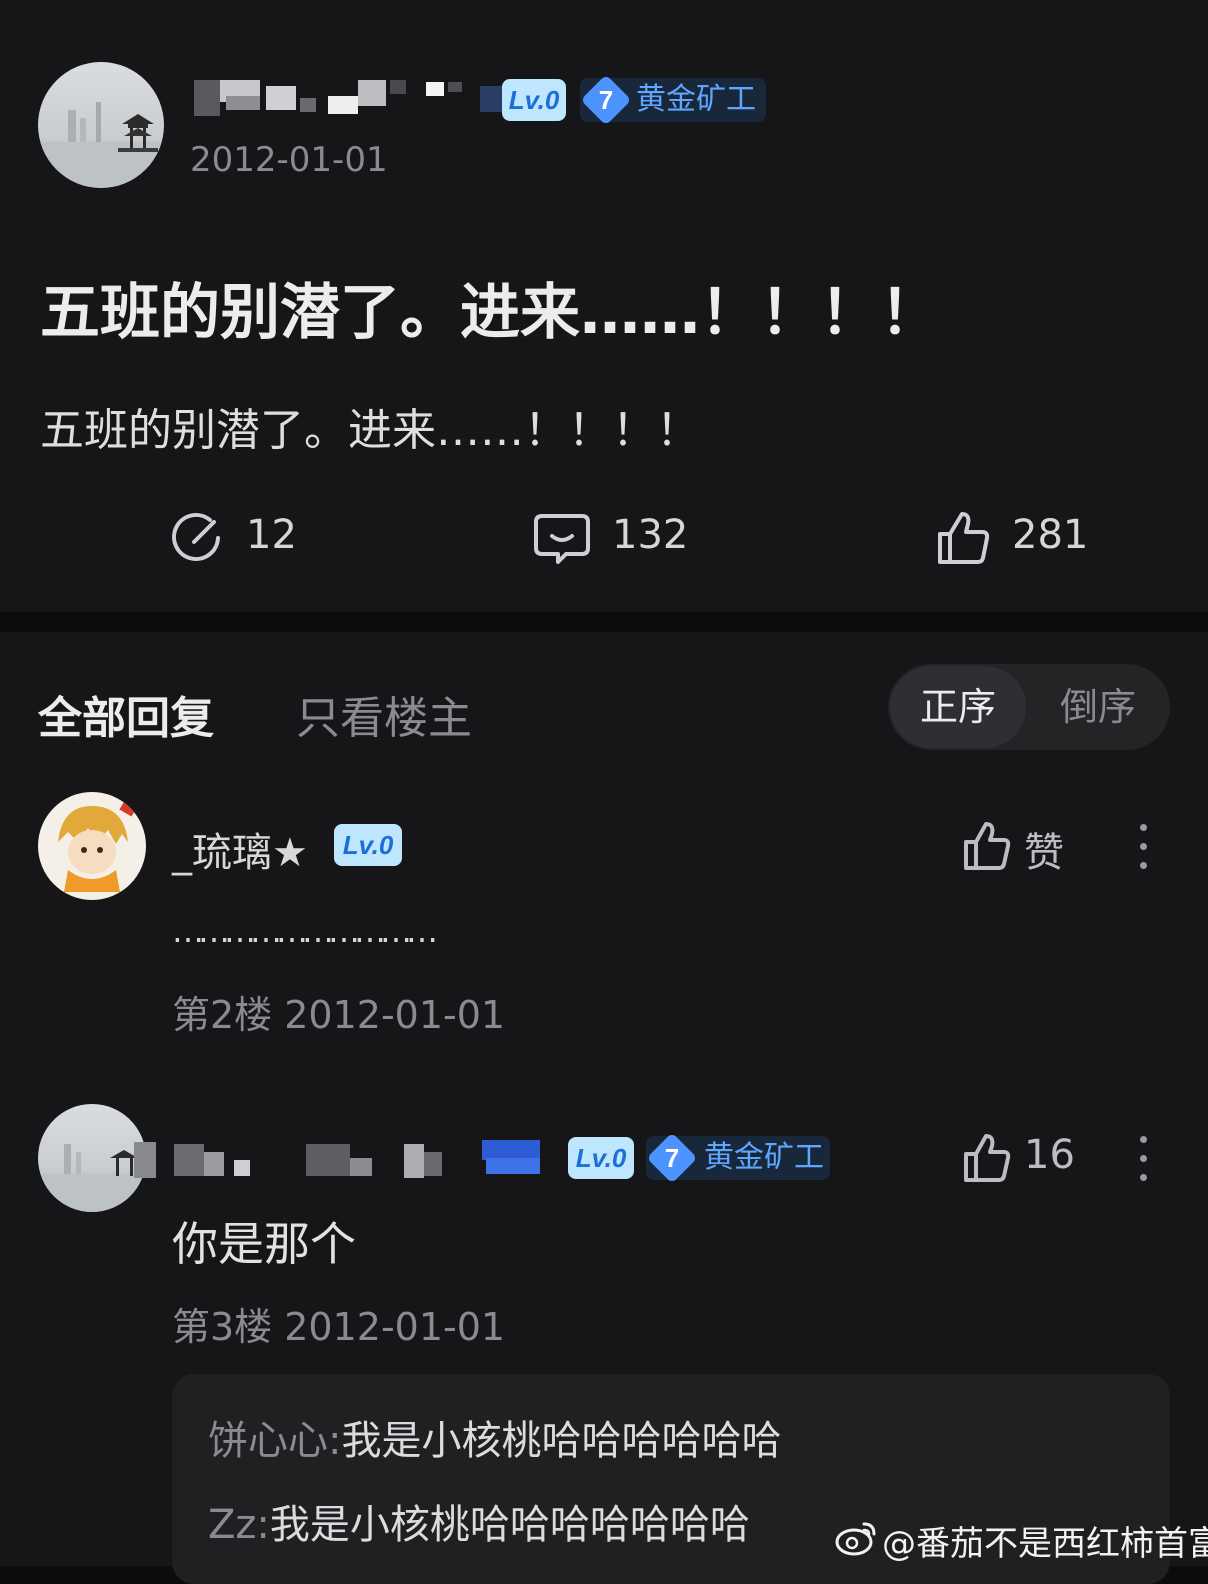 This screenshot has height=1584, width=1208. I want to click on watermark-text: @番茄不是西红柿首富, so click(1045, 1544).